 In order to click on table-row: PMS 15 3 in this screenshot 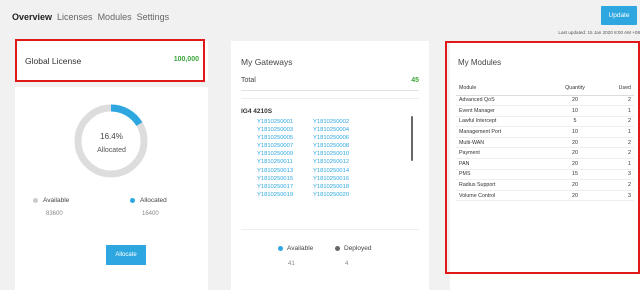, I will do `click(545, 175)`.